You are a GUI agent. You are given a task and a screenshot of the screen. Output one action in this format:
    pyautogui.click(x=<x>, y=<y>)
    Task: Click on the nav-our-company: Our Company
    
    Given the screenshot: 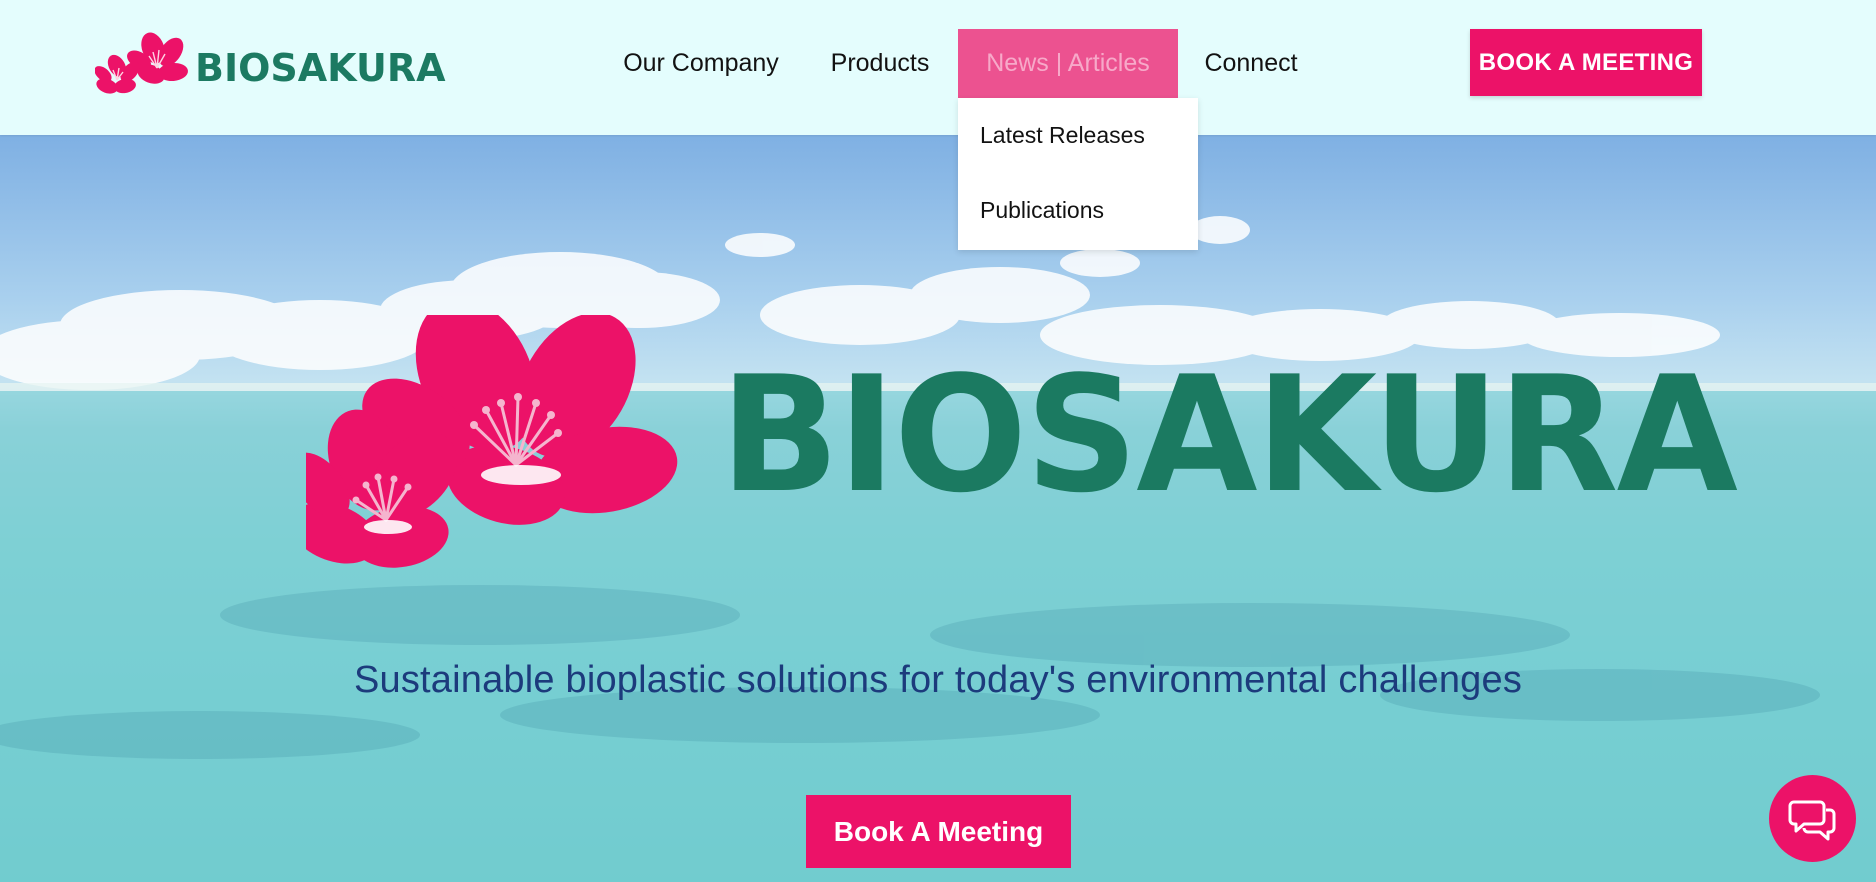 What is the action you would take?
    pyautogui.click(x=701, y=63)
    